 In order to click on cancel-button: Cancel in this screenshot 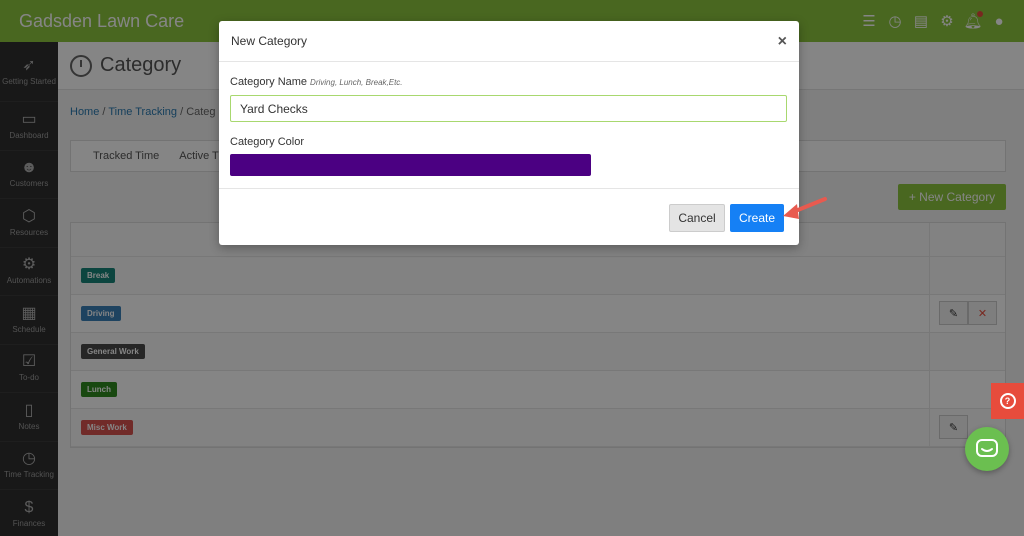, I will do `click(697, 218)`.